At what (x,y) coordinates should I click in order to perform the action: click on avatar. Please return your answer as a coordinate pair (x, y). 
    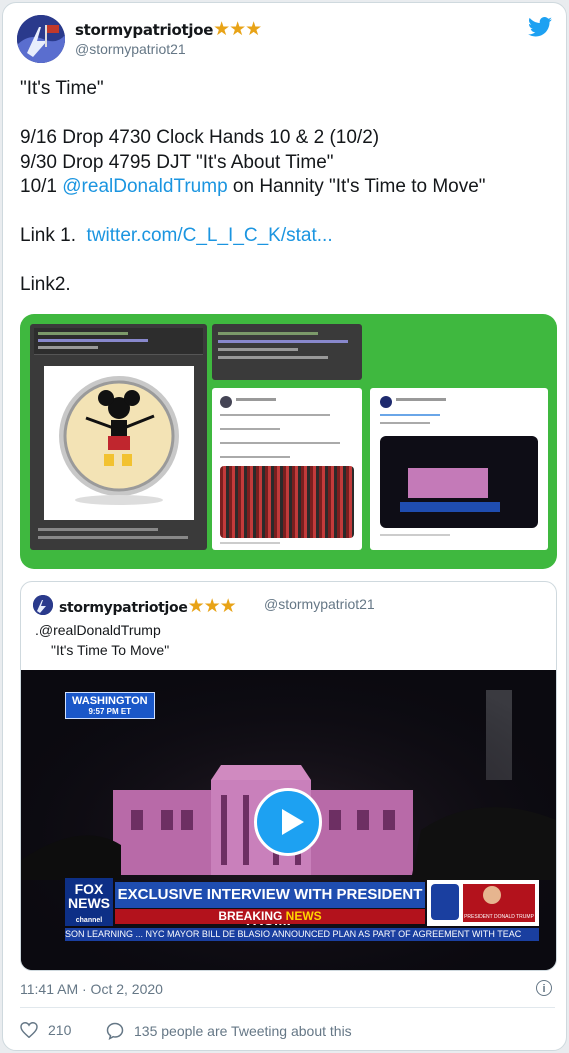
    Looking at the image, I should click on (41, 39).